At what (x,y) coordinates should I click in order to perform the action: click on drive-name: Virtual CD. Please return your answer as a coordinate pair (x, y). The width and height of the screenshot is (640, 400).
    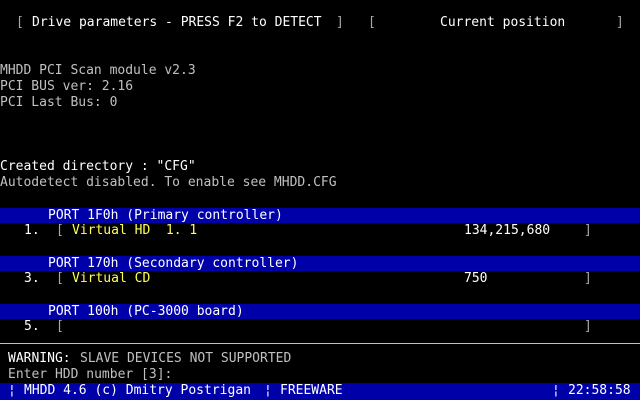
    Looking at the image, I should click on (111, 278).